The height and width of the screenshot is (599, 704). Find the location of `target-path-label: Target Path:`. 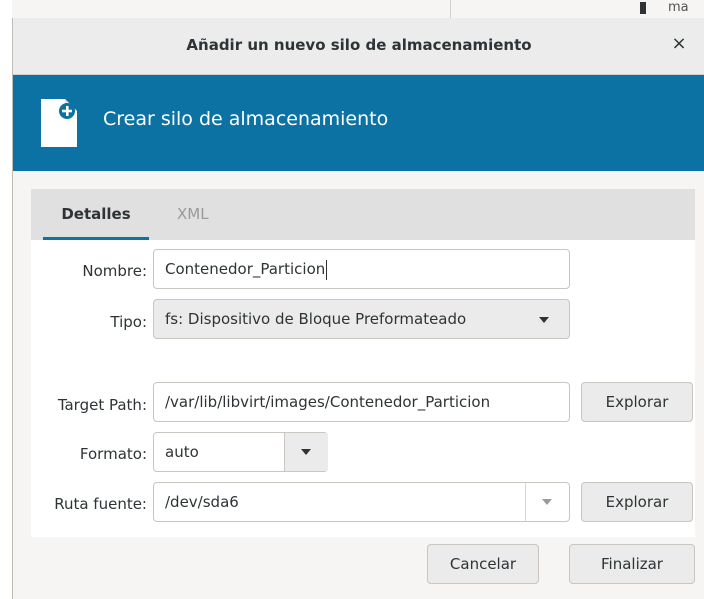

target-path-label: Target Path: is located at coordinates (102, 405).